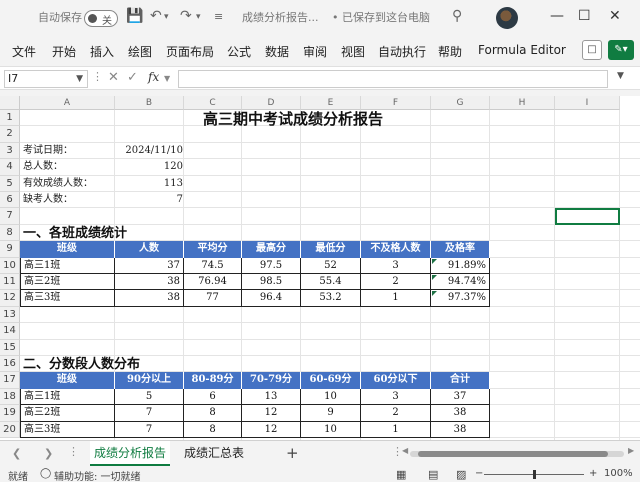 Image resolution: width=640 pixels, height=482 pixels. I want to click on score-distribution-cell: 高三3班, so click(67, 429).